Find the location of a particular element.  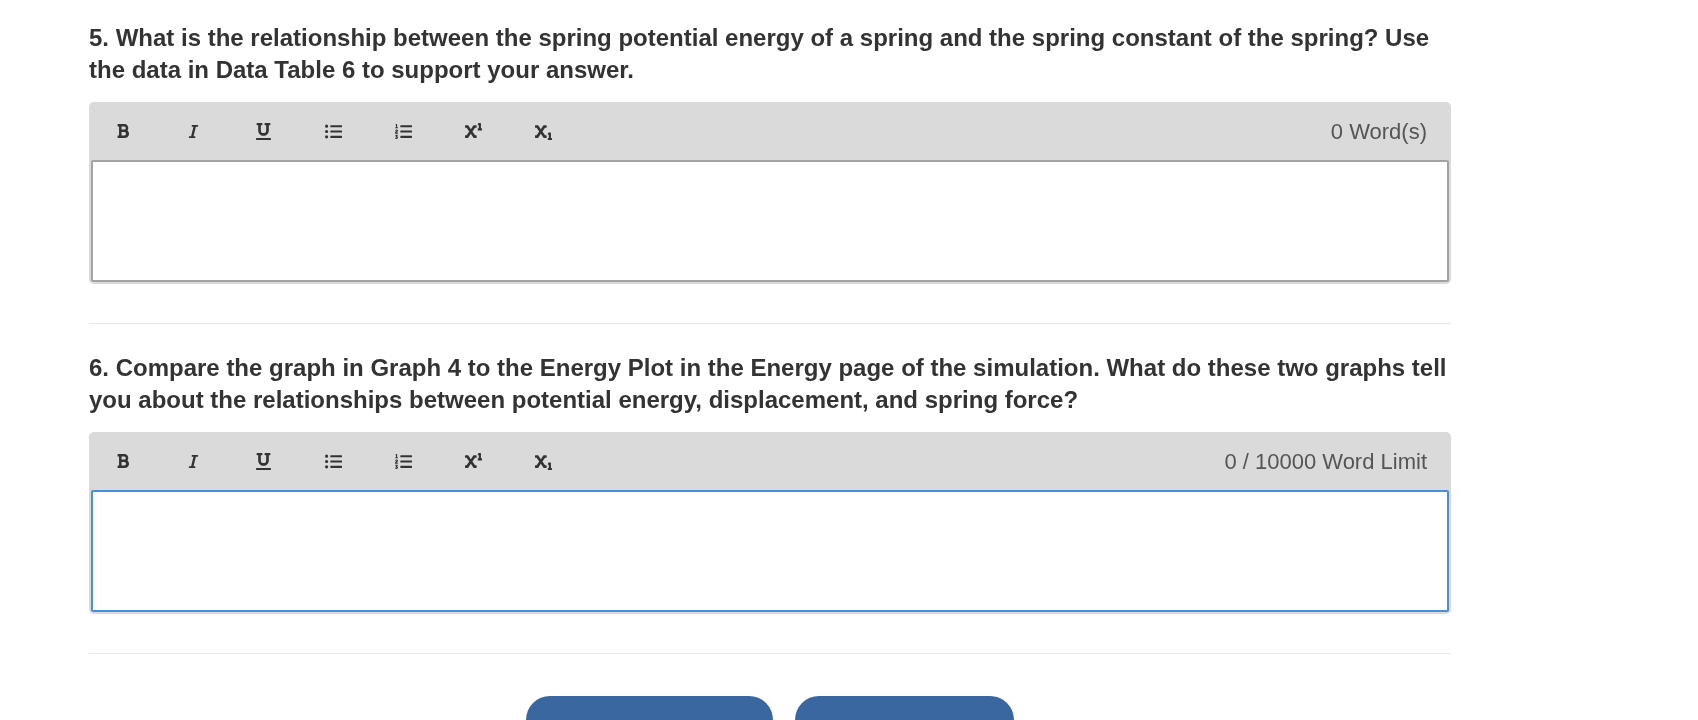

question-text: 6. Compare the graph in Graph 4 to the Energy Plot in the Energy page of the simulation. What do these two graphs tell you about the relationships between potential energy, displacement, and spring force? is located at coordinates (768, 384).